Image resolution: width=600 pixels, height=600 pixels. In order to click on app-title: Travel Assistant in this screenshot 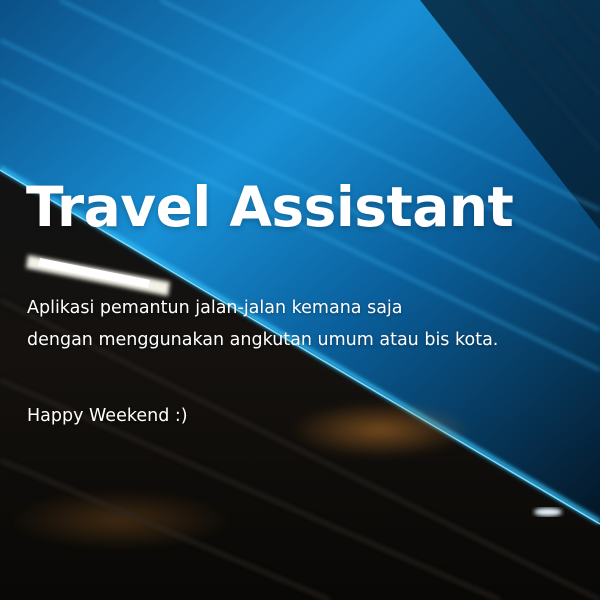, I will do `click(270, 207)`.